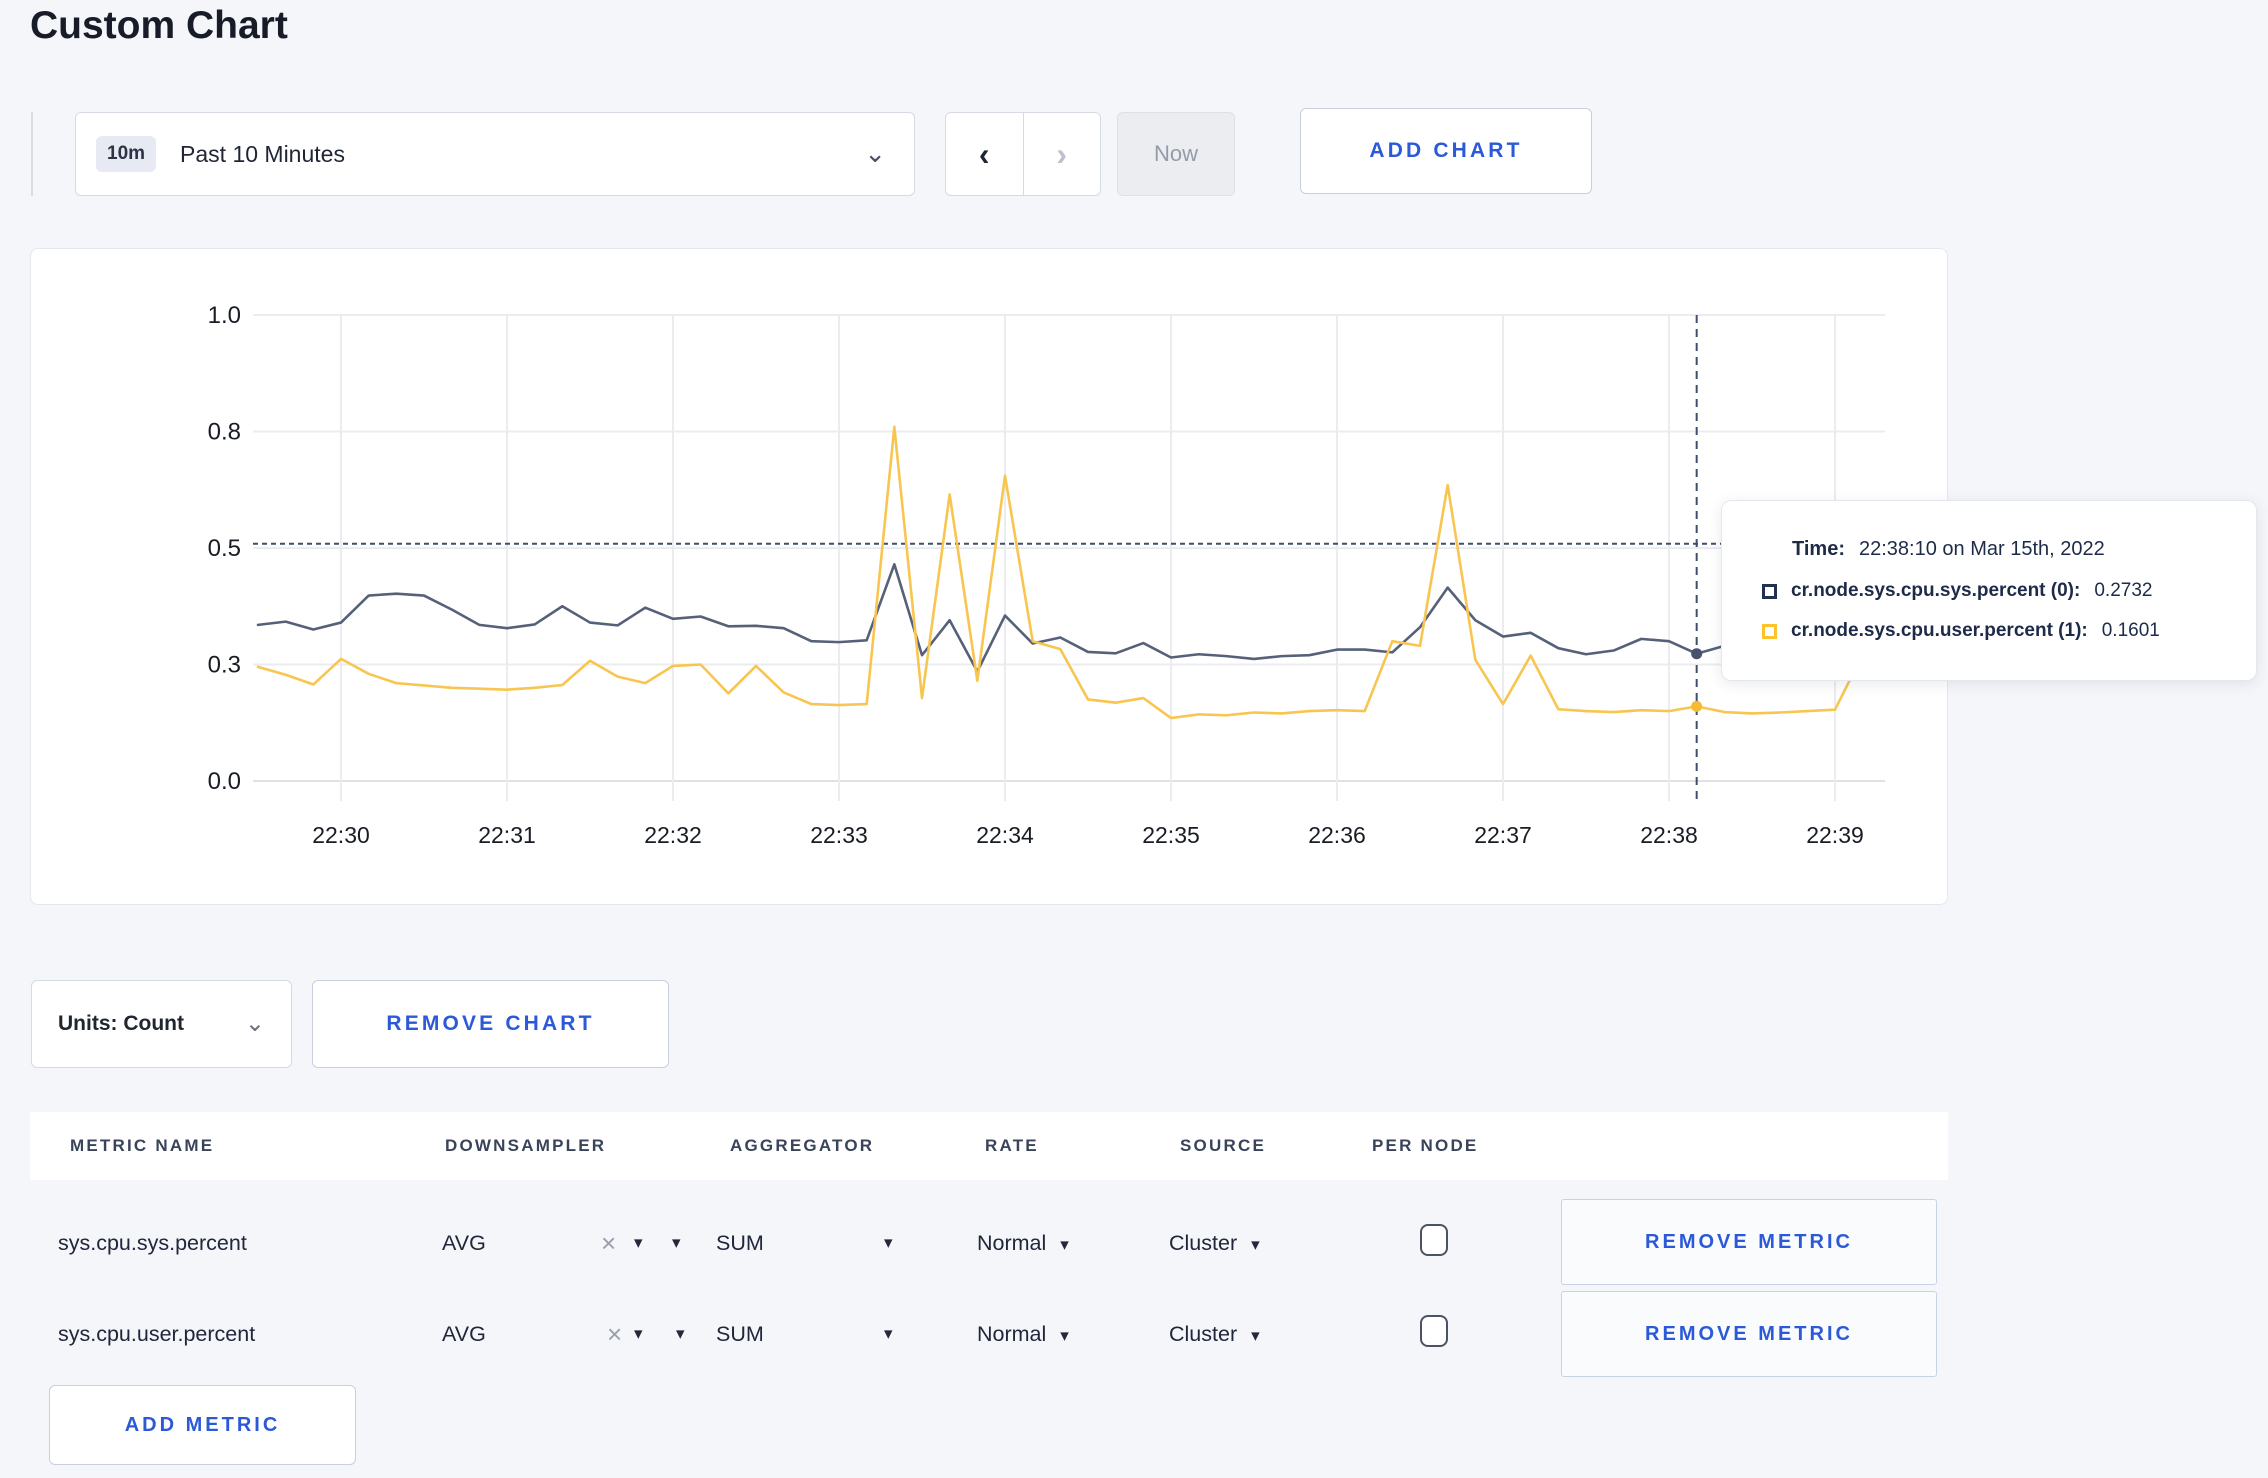  Describe the element at coordinates (1062, 154) in the screenshot. I see `next-time-button: ›` at that location.